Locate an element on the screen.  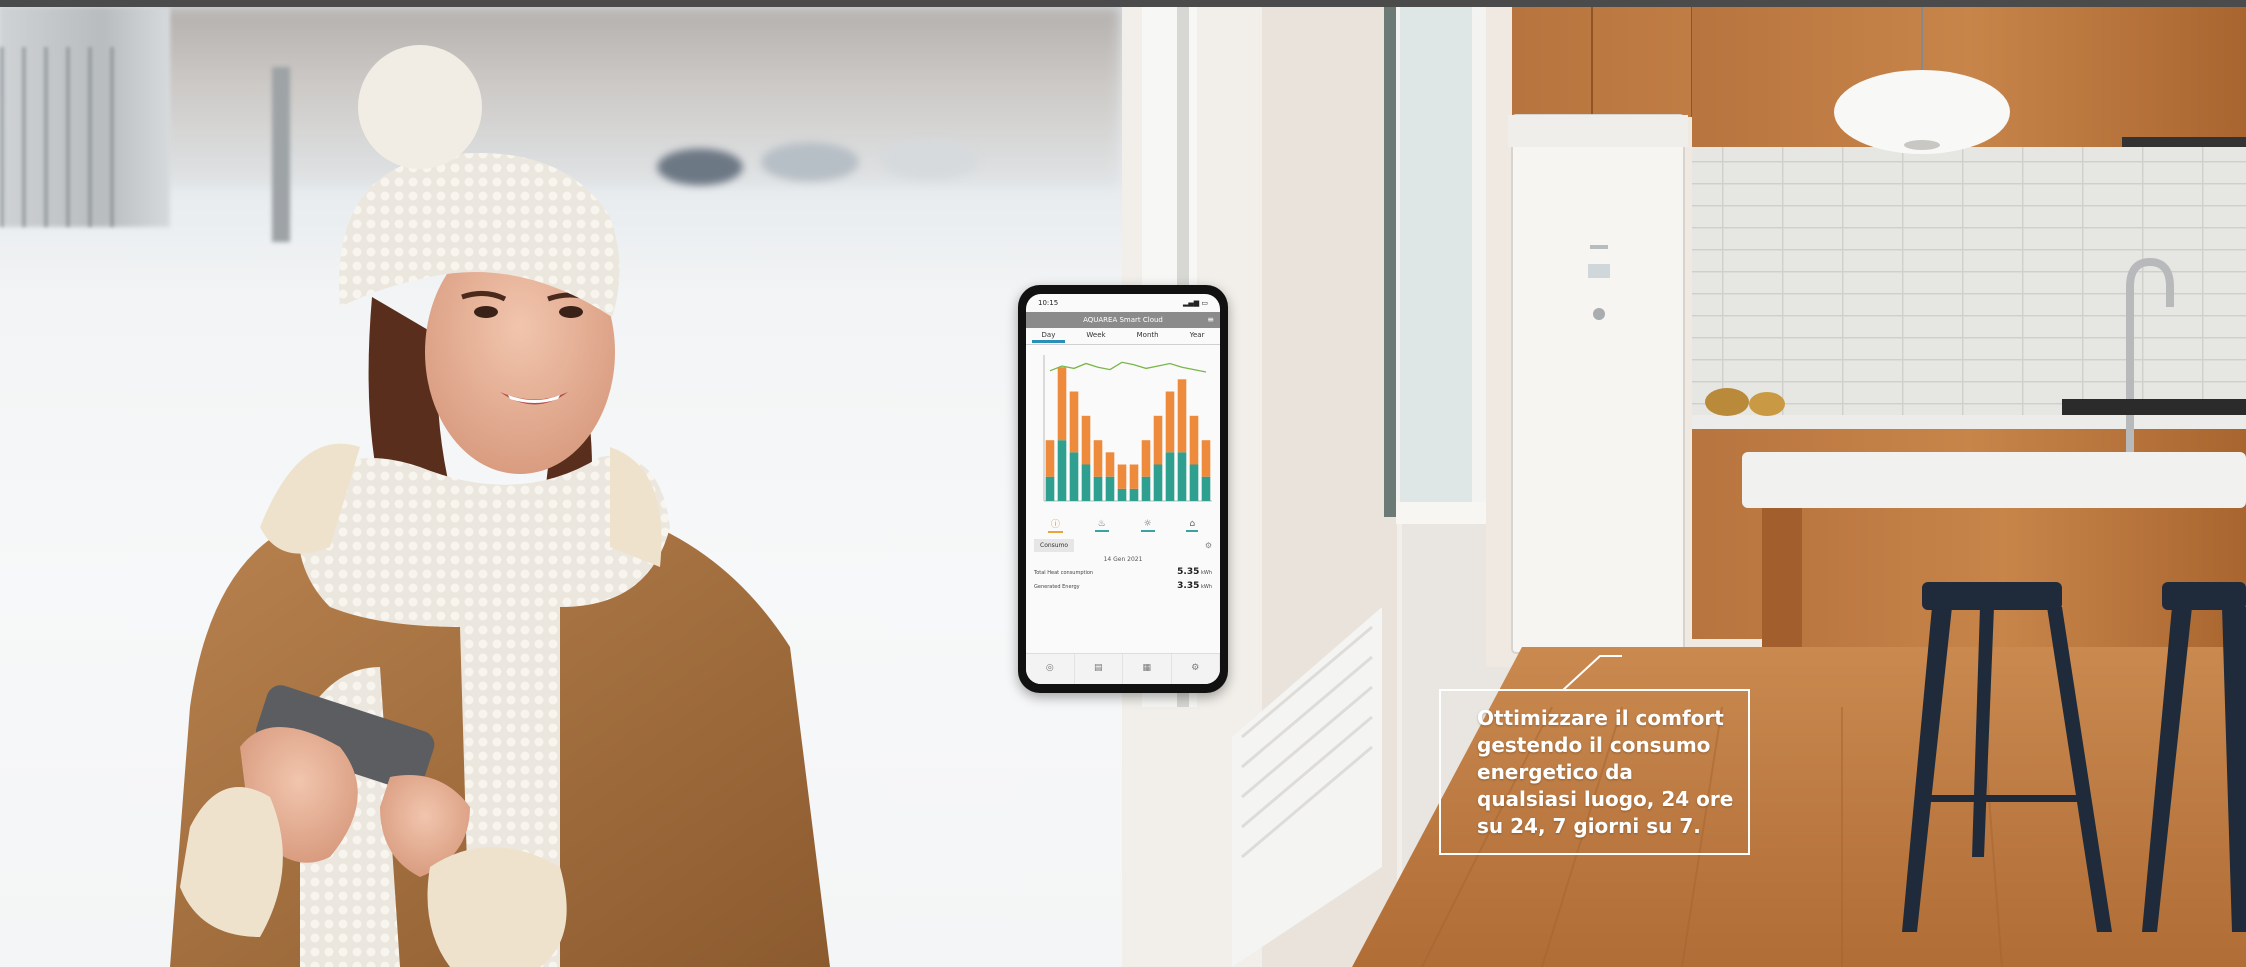
warning-icon: ⓘ is located at coordinates (1055, 525).